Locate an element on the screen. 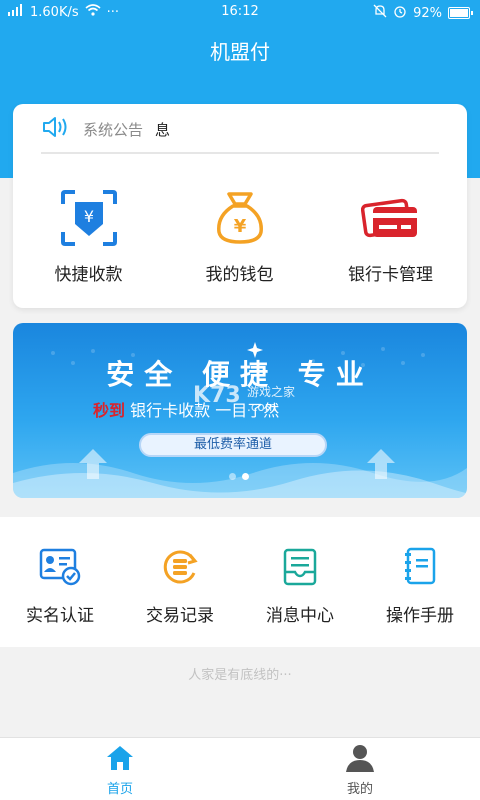 Image resolution: width=480 pixels, height=800 pixels. bank-card-icon is located at coordinates (390, 218).